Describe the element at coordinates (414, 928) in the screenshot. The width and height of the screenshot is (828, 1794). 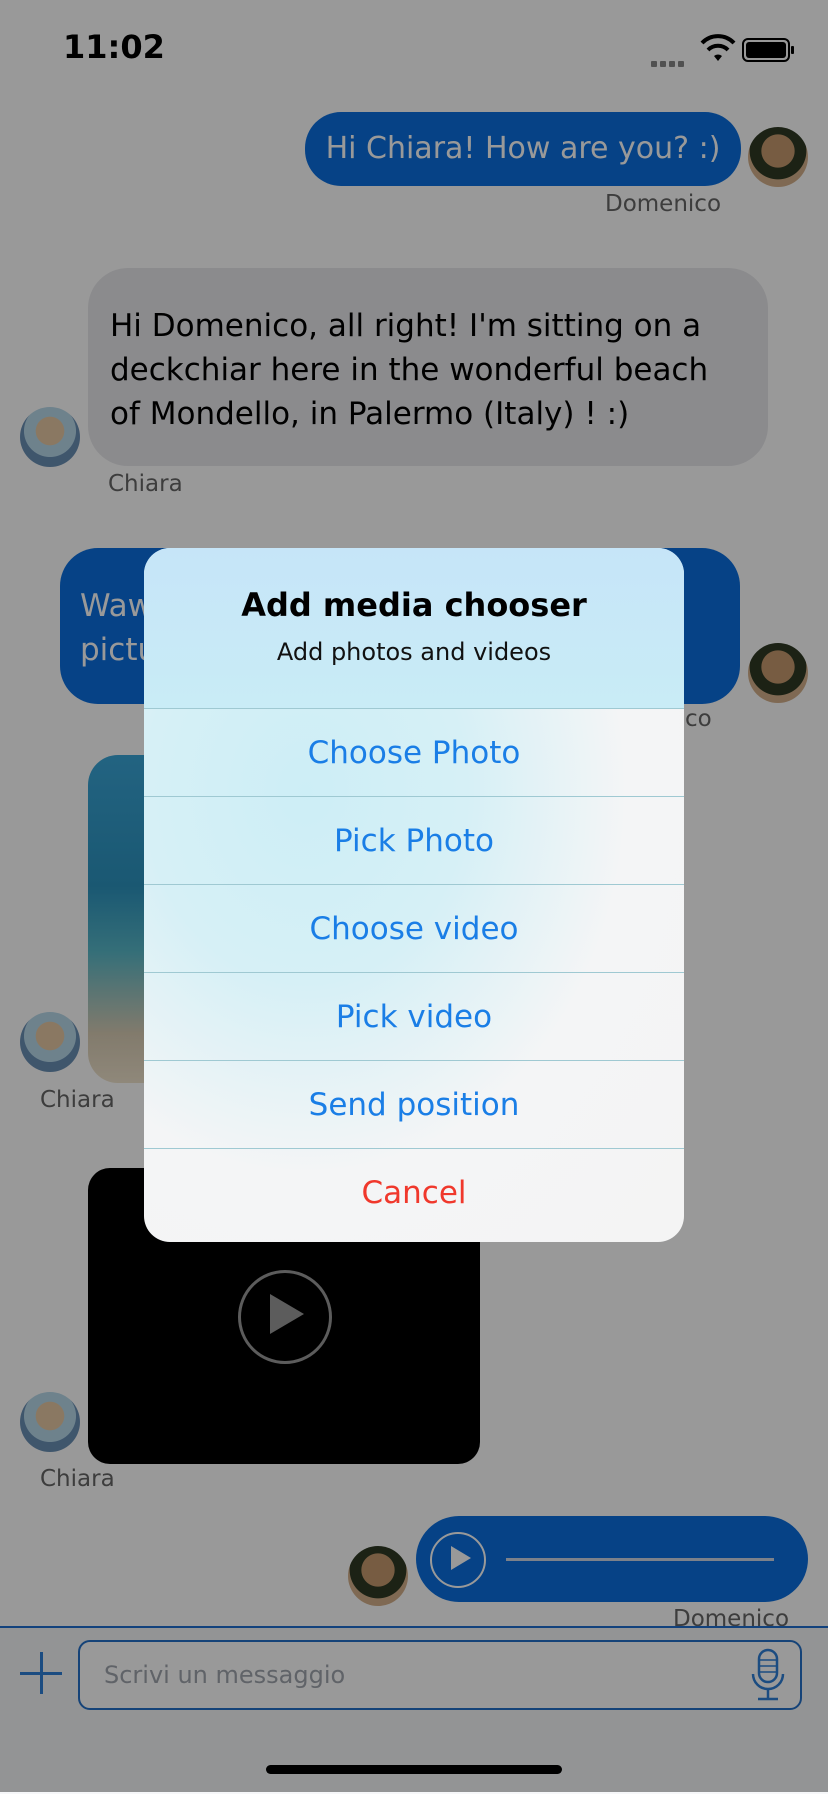
I see `choose-video-button: Choose video` at that location.